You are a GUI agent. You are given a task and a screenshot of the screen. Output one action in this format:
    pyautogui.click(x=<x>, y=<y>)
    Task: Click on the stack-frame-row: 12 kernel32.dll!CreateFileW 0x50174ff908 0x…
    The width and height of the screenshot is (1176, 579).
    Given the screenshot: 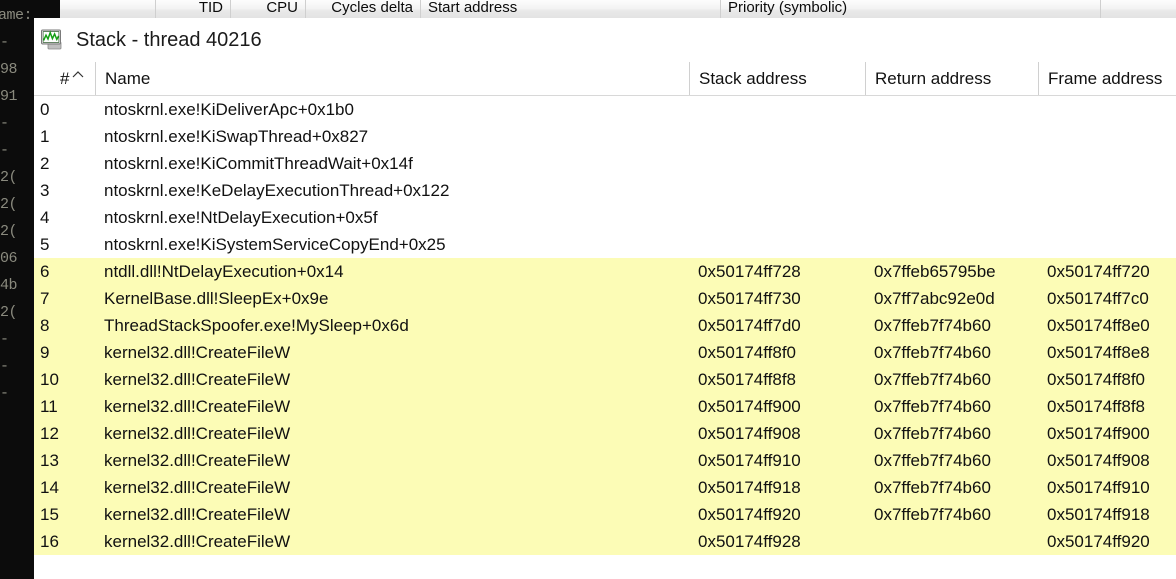 What is the action you would take?
    pyautogui.click(x=605, y=433)
    